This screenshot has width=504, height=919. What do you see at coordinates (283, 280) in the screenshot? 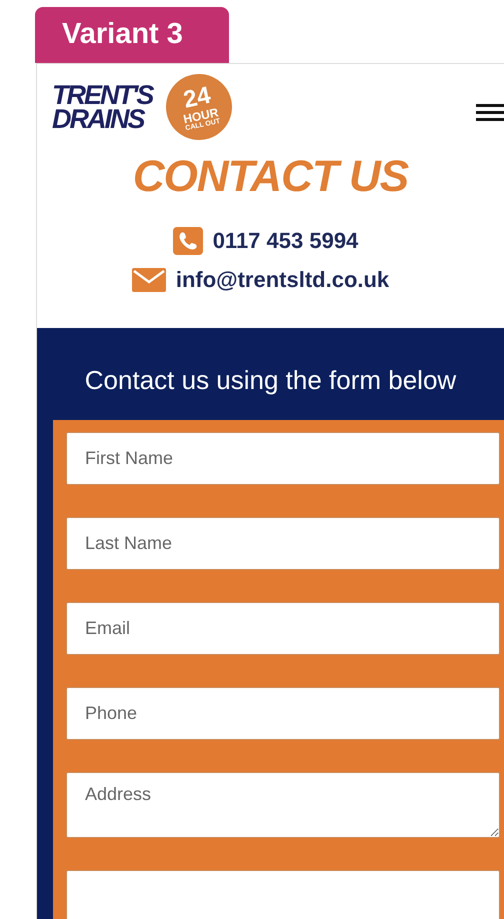
I see `email-address: info@trentsltd.co.uk` at bounding box center [283, 280].